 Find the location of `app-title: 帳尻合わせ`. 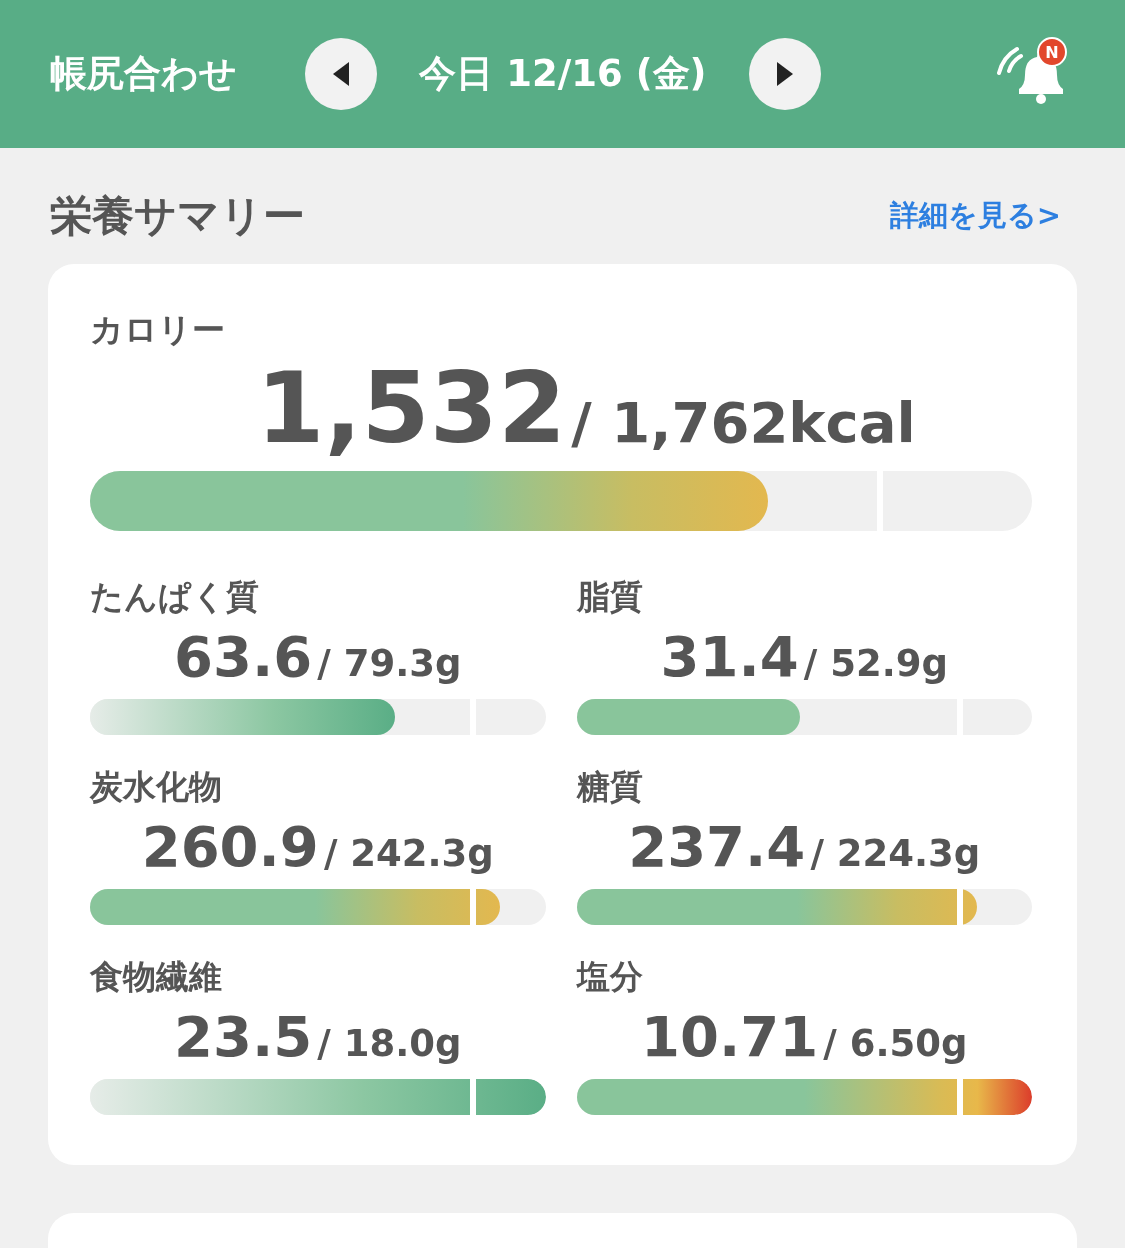

app-title: 帳尻合わせ is located at coordinates (144, 74).